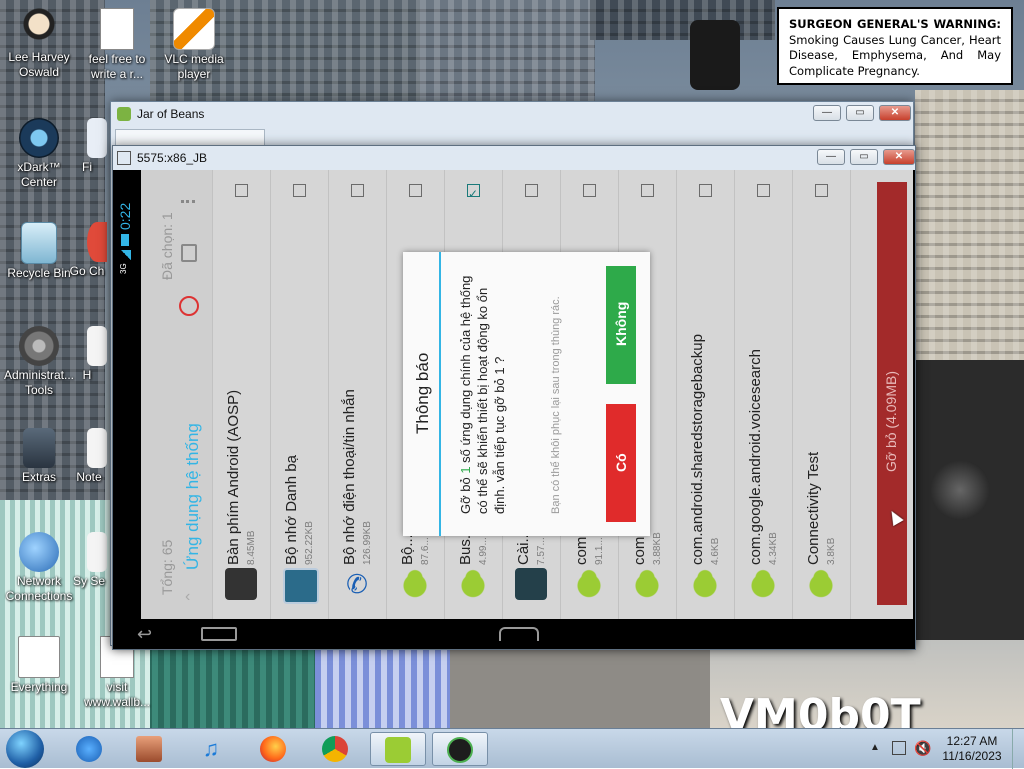 The width and height of the screenshot is (1024, 769). I want to click on app-size: 126.99KB, so click(367, 543).